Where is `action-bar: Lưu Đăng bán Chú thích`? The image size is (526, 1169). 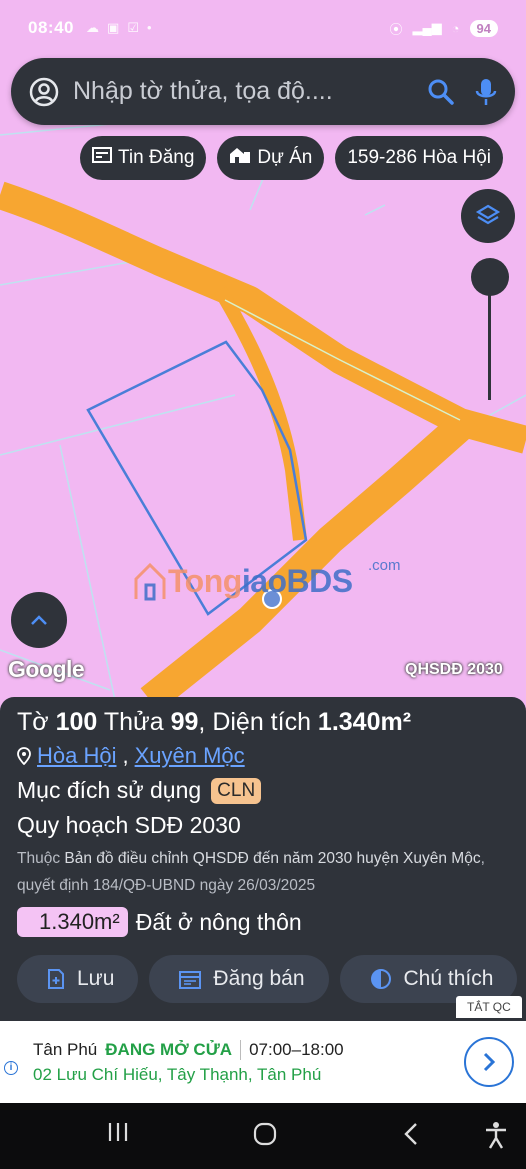
action-bar: Lưu Đăng bán Chú thích is located at coordinates (267, 979).